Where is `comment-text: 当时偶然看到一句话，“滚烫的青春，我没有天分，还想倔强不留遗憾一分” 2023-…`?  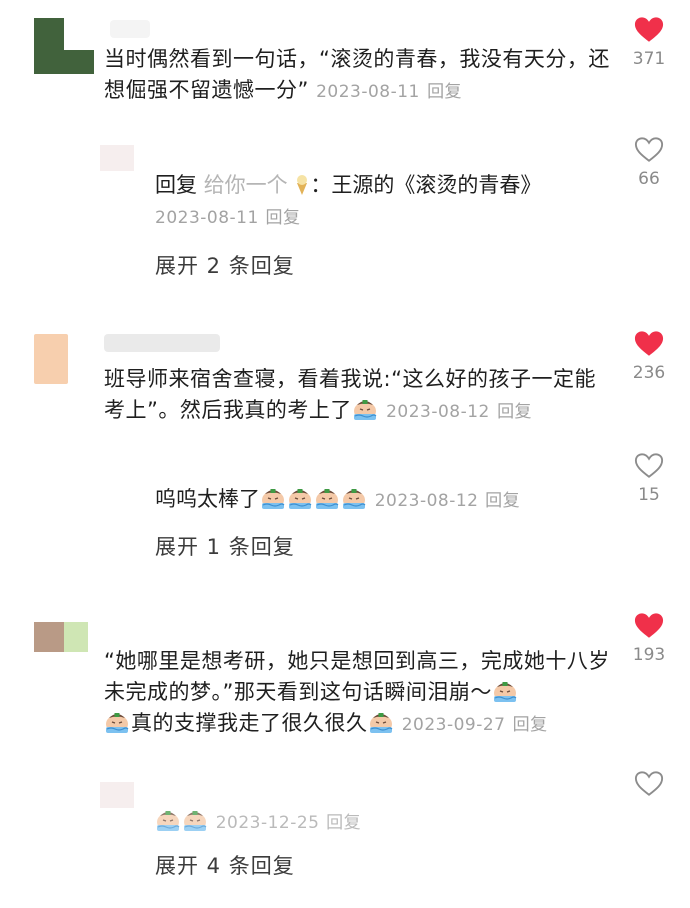 comment-text: 当时偶然看到一句话，“滚烫的青春，我没有天分，还想倔强不留遗憾一分” 2023-… is located at coordinates (359, 76).